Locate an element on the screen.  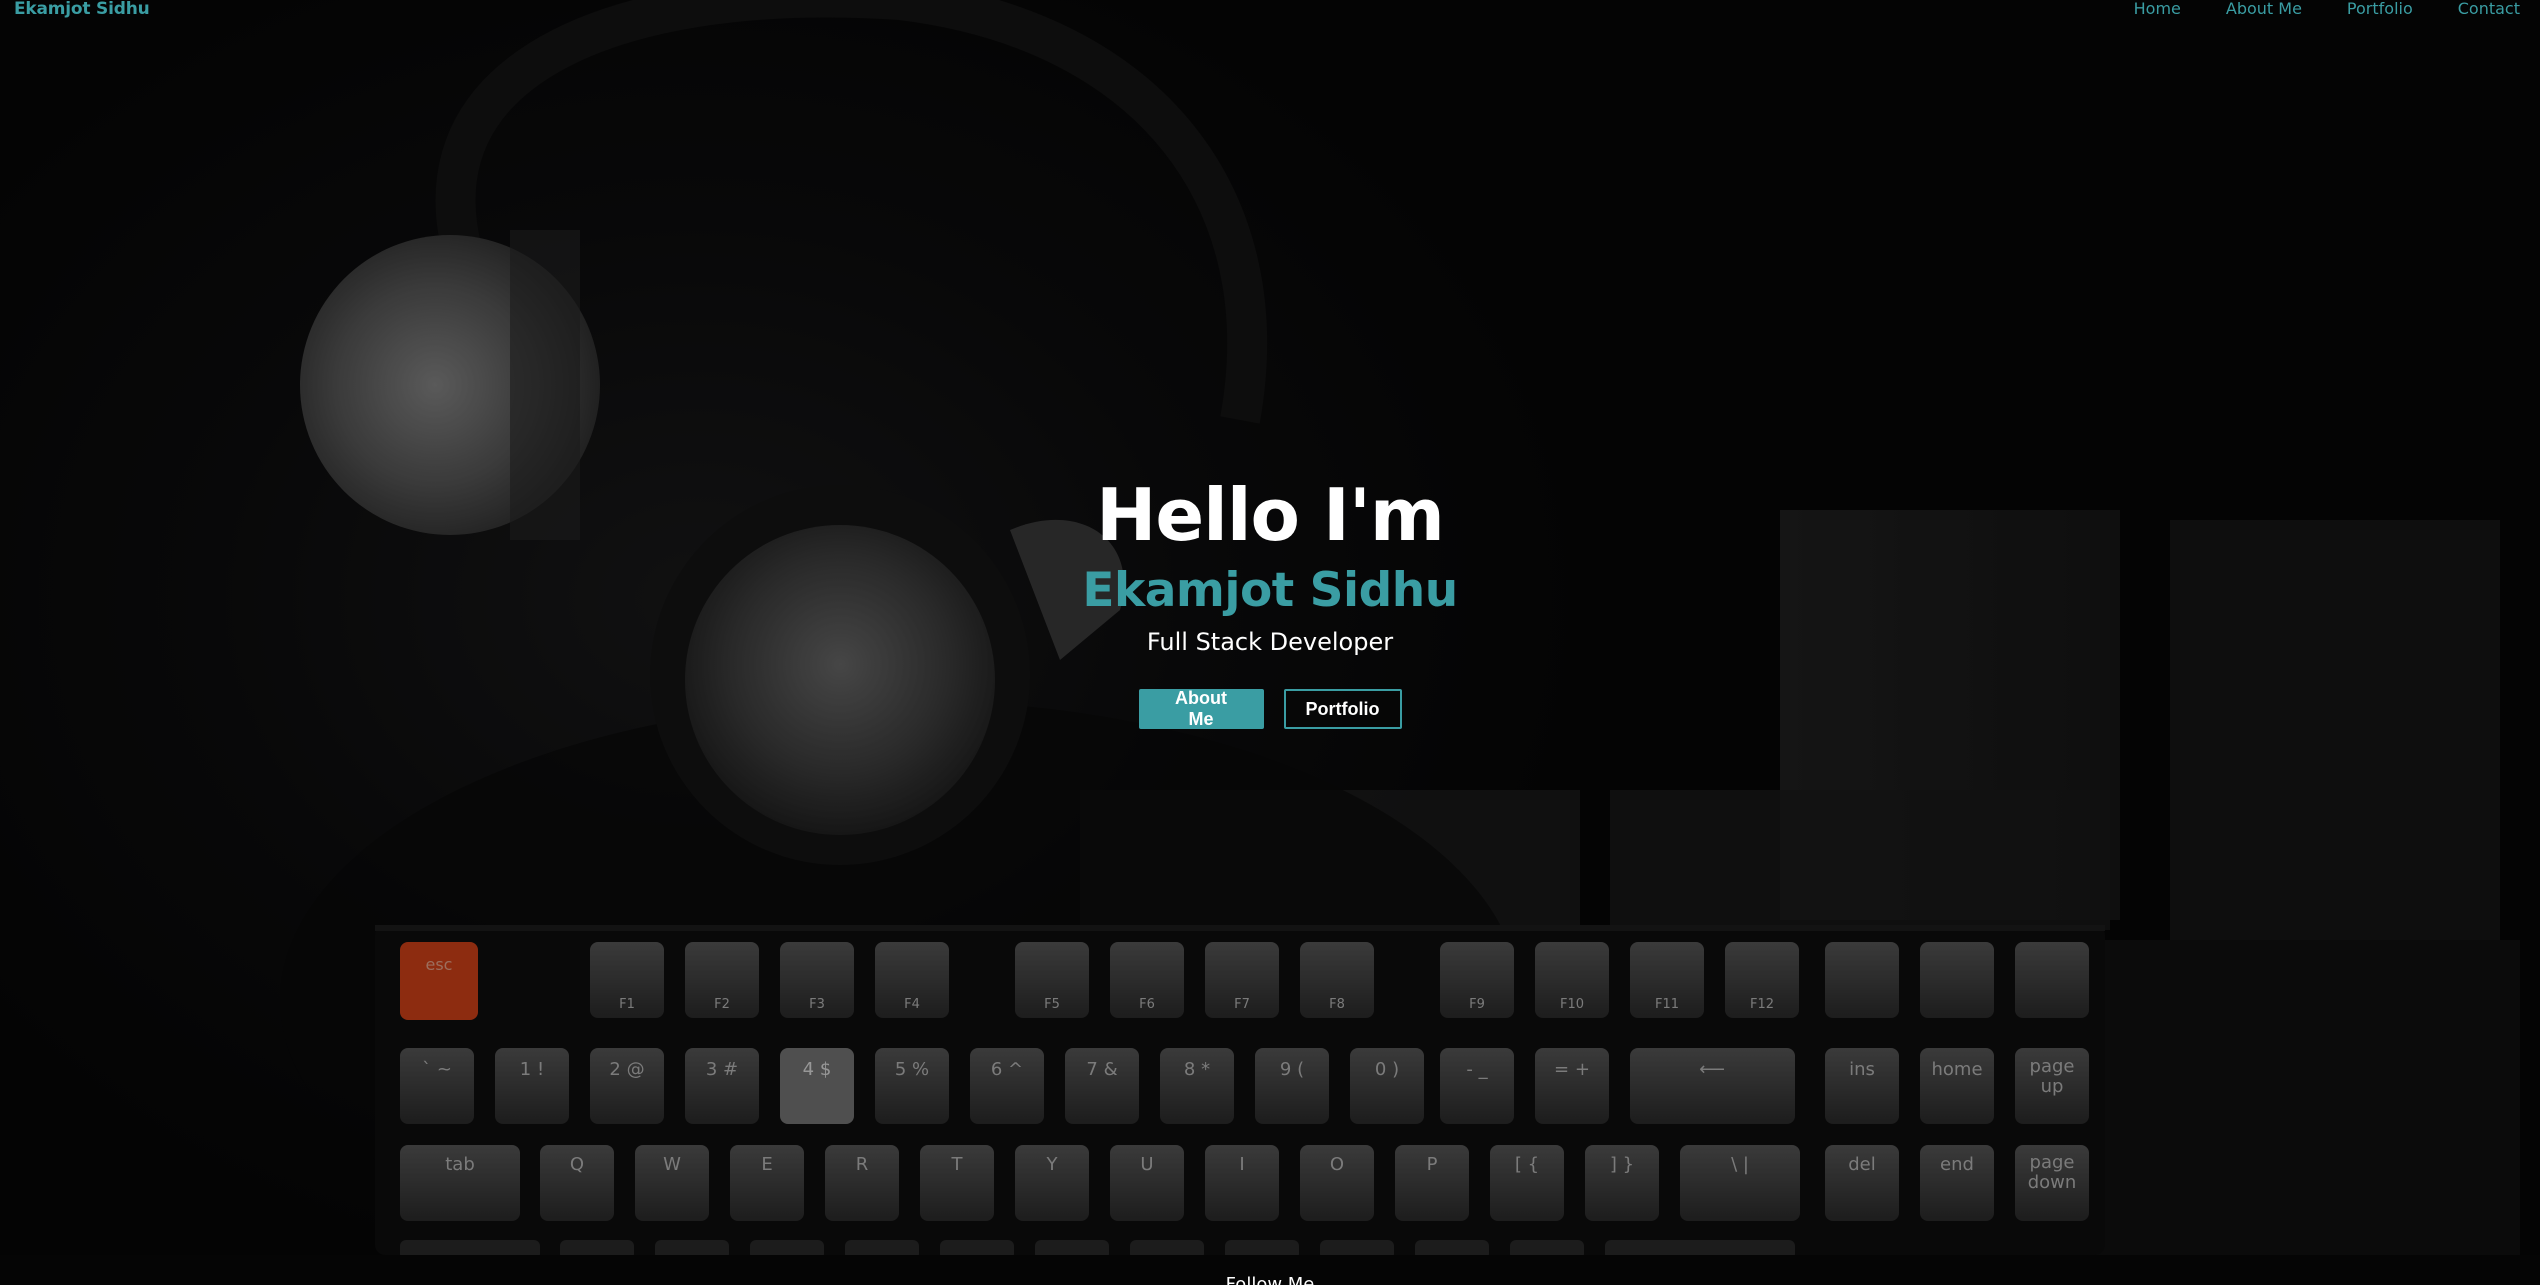
hero-buttons: About Me Portfolio is located at coordinates (1270, 708).